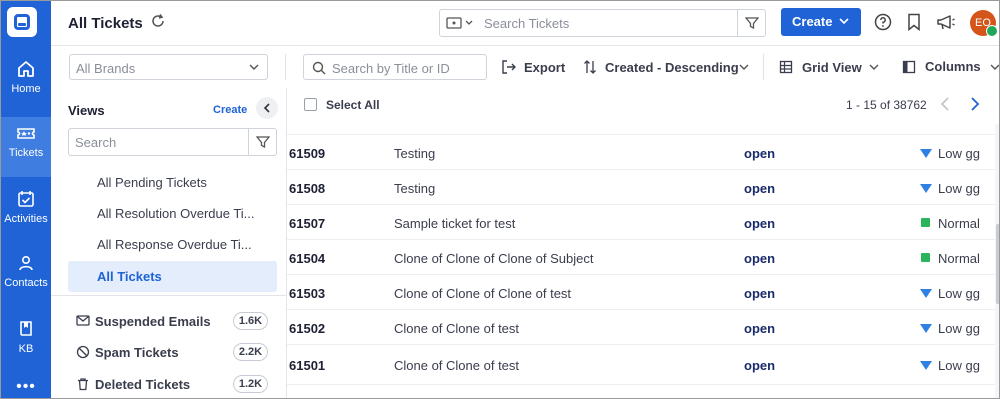  Describe the element at coordinates (250, 384) in the screenshot. I see `count-badge: 1.2K` at that location.